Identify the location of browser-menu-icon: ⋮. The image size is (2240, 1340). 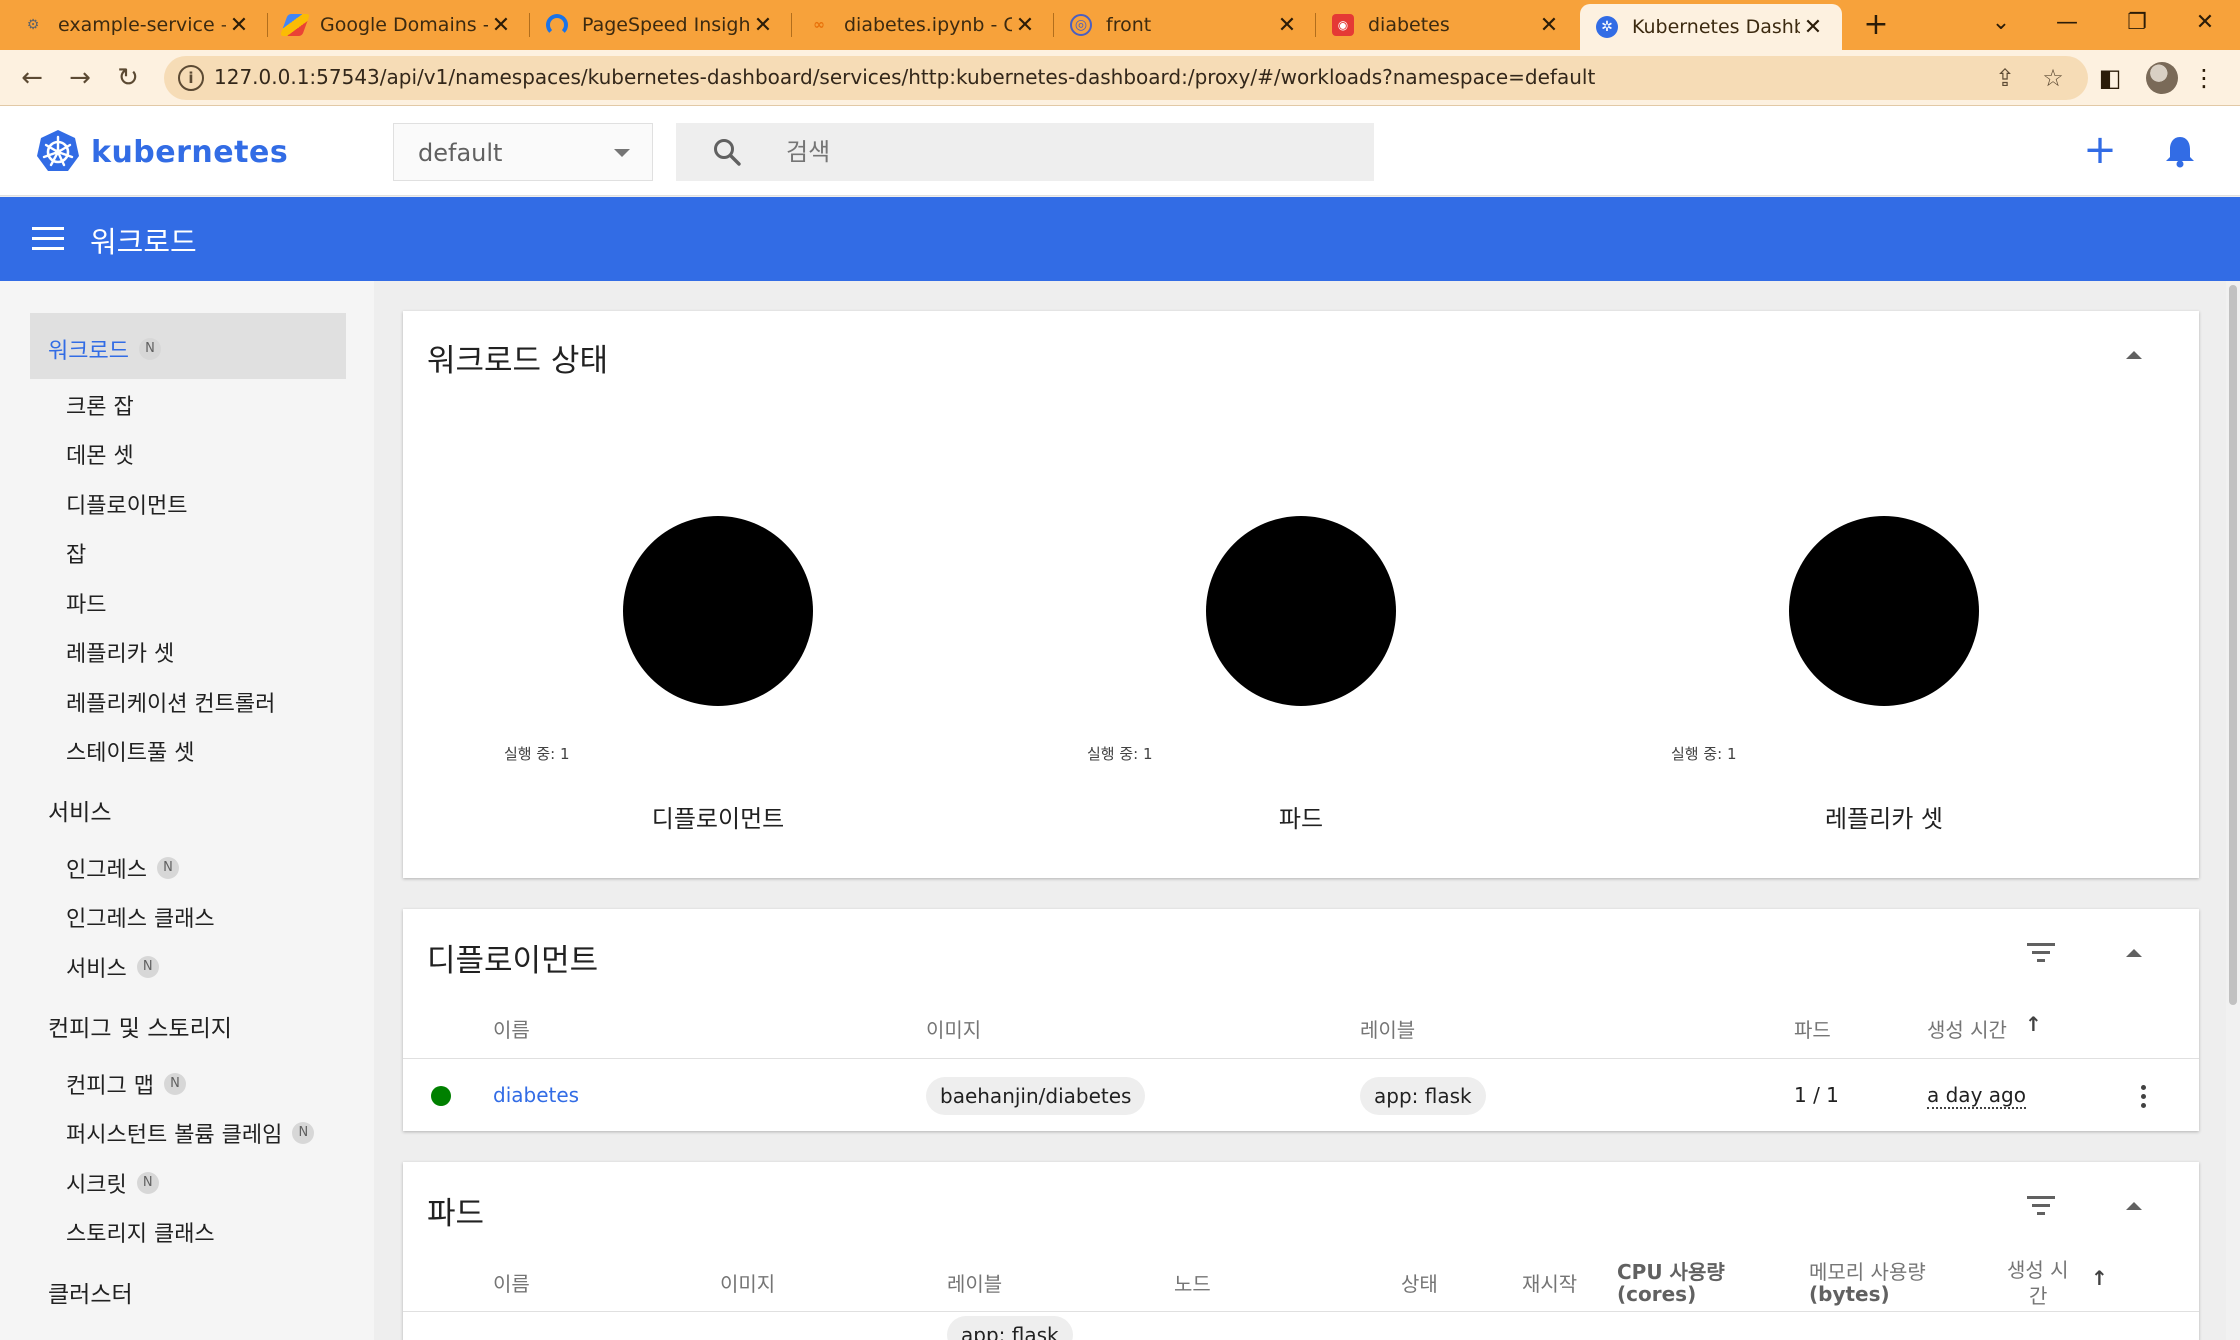
(2204, 78).